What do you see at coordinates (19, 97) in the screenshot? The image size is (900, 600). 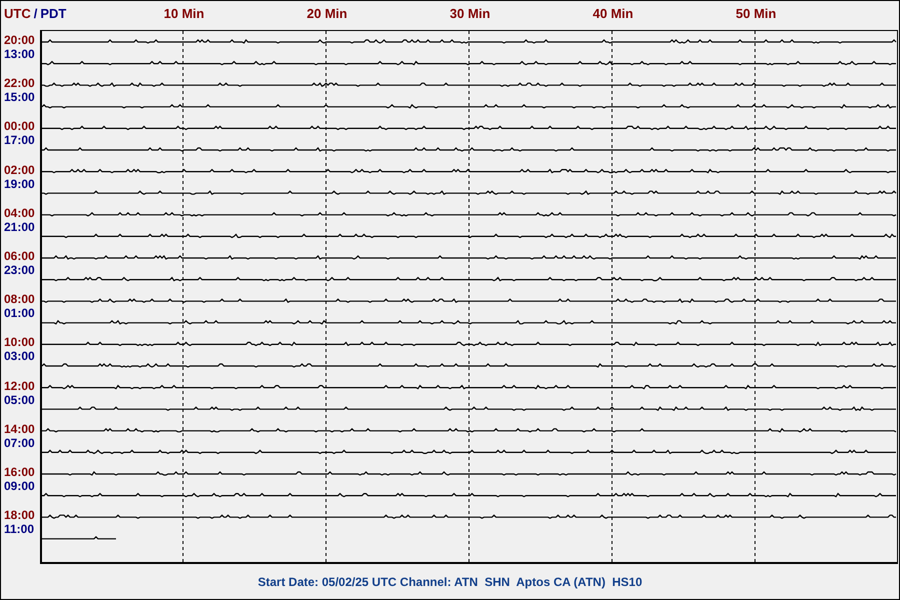 I see `local-hour-label: 15:00` at bounding box center [19, 97].